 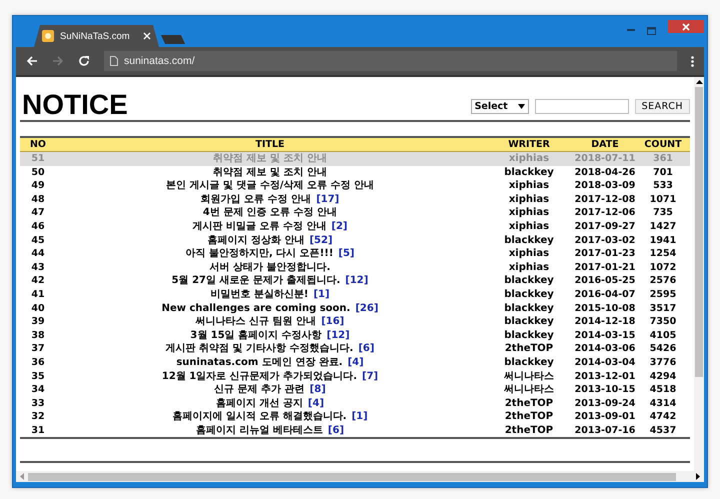 I want to click on table-row: 38 3월 15일 홈페이지 수정사항 [12] blackkey 2014-03-15 4105, so click(x=355, y=335).